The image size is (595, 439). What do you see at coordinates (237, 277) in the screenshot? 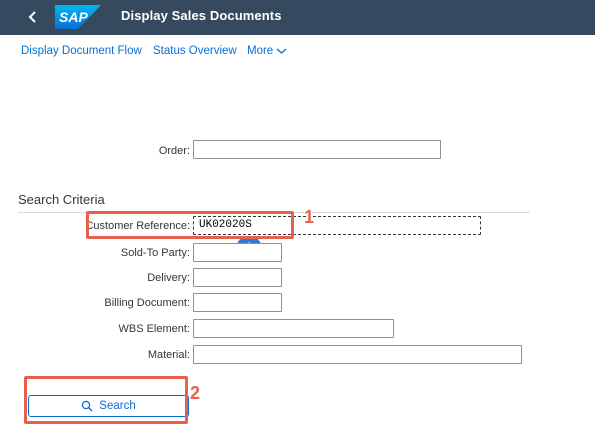
I see `delivery-input` at bounding box center [237, 277].